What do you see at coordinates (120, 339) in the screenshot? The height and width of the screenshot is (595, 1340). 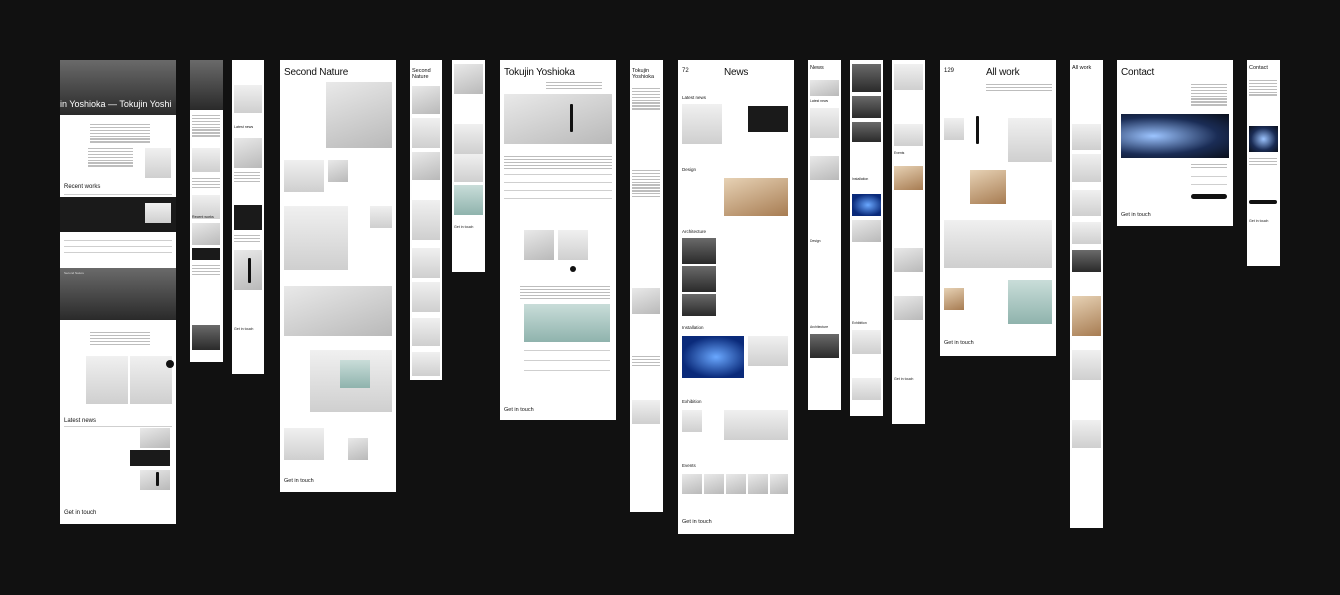 I see `project-text` at bounding box center [120, 339].